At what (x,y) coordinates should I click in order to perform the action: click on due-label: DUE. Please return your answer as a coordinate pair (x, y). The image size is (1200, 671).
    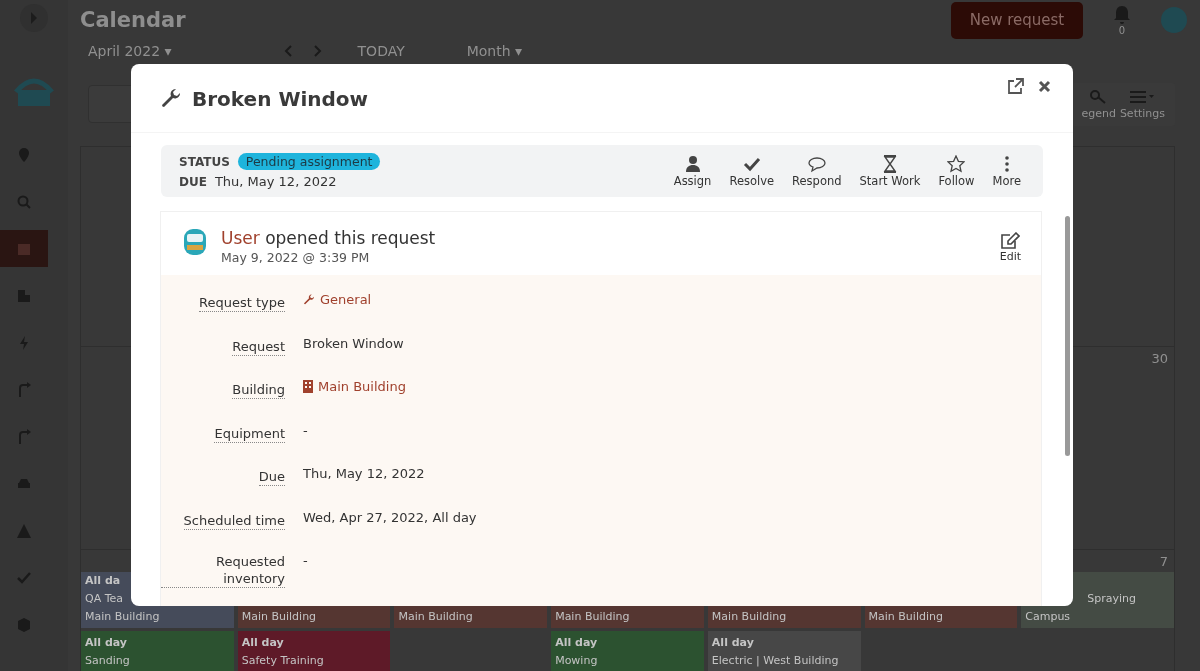
    Looking at the image, I should click on (193, 181).